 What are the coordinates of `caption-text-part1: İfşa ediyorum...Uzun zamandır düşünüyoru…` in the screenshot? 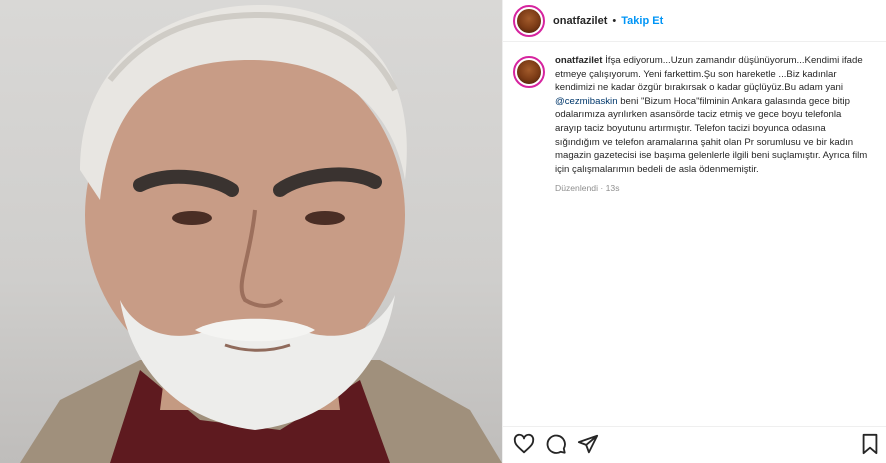 It's located at (709, 74).